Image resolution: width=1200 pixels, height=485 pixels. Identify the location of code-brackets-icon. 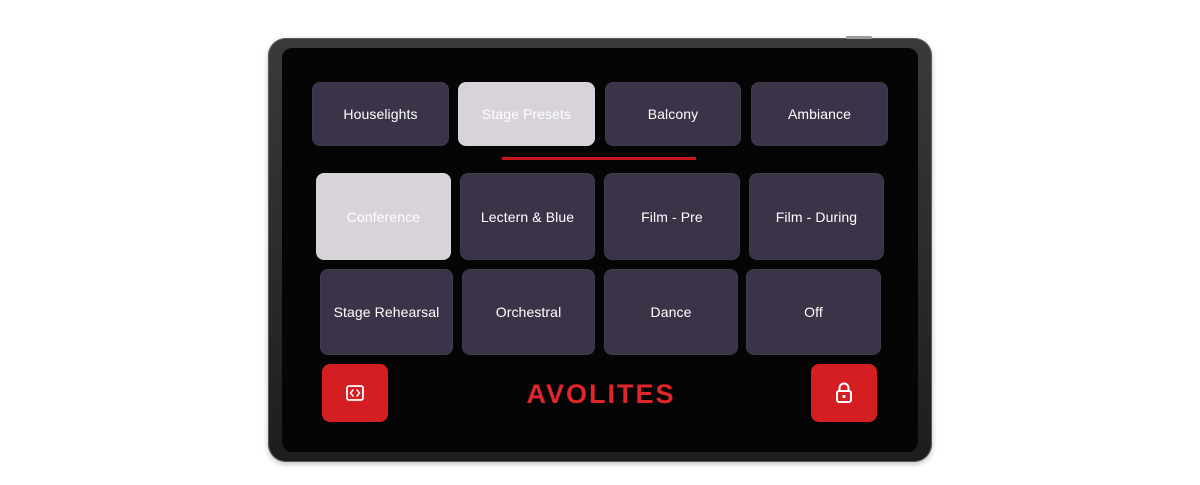
(355, 393).